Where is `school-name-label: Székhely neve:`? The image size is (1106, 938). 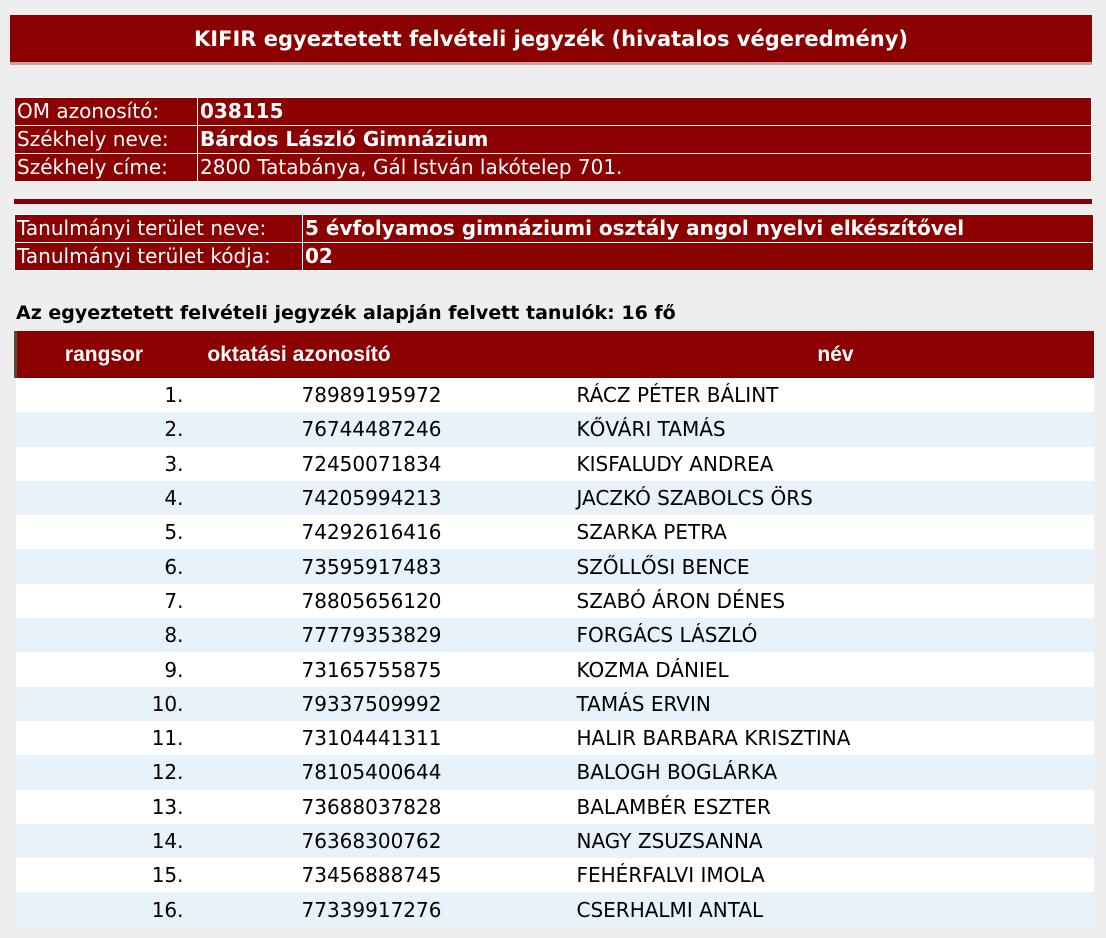 school-name-label: Székhely neve: is located at coordinates (106, 139).